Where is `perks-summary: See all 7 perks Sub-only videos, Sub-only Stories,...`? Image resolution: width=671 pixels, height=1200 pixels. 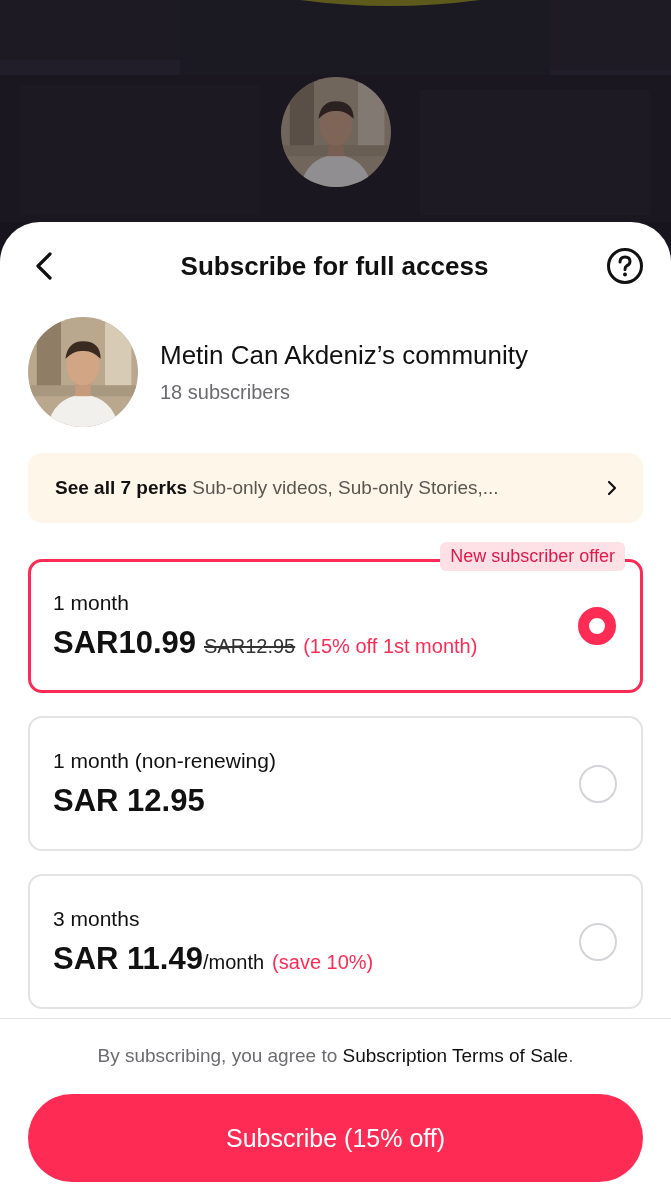 perks-summary: See all 7 perks Sub-only videos, Sub-only Stories,... is located at coordinates (277, 488).